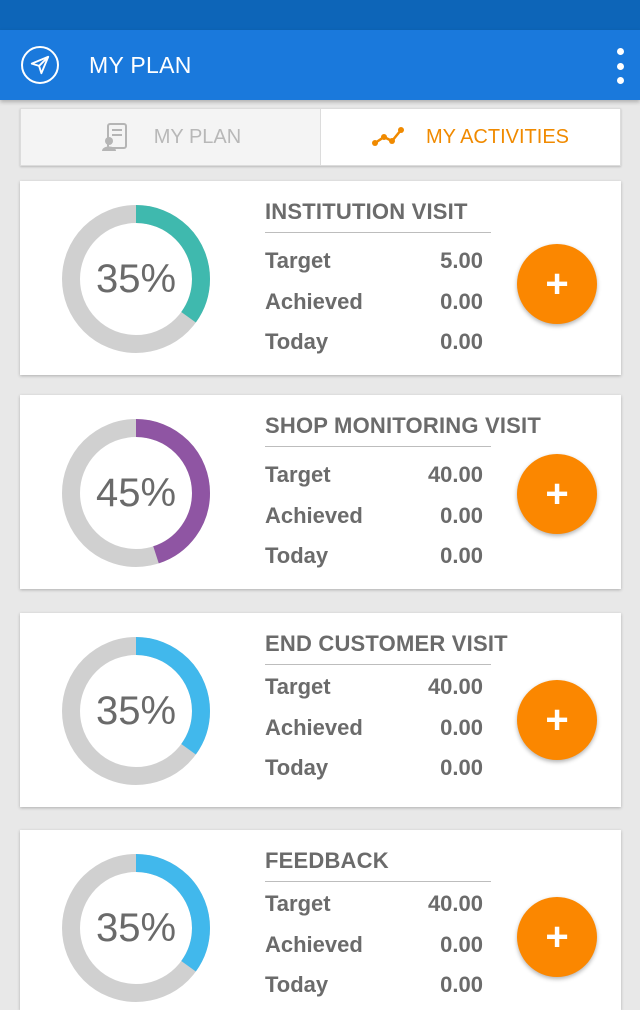 This screenshot has width=640, height=1010. I want to click on tab-my-plan: MY PLAN, so click(170, 137).